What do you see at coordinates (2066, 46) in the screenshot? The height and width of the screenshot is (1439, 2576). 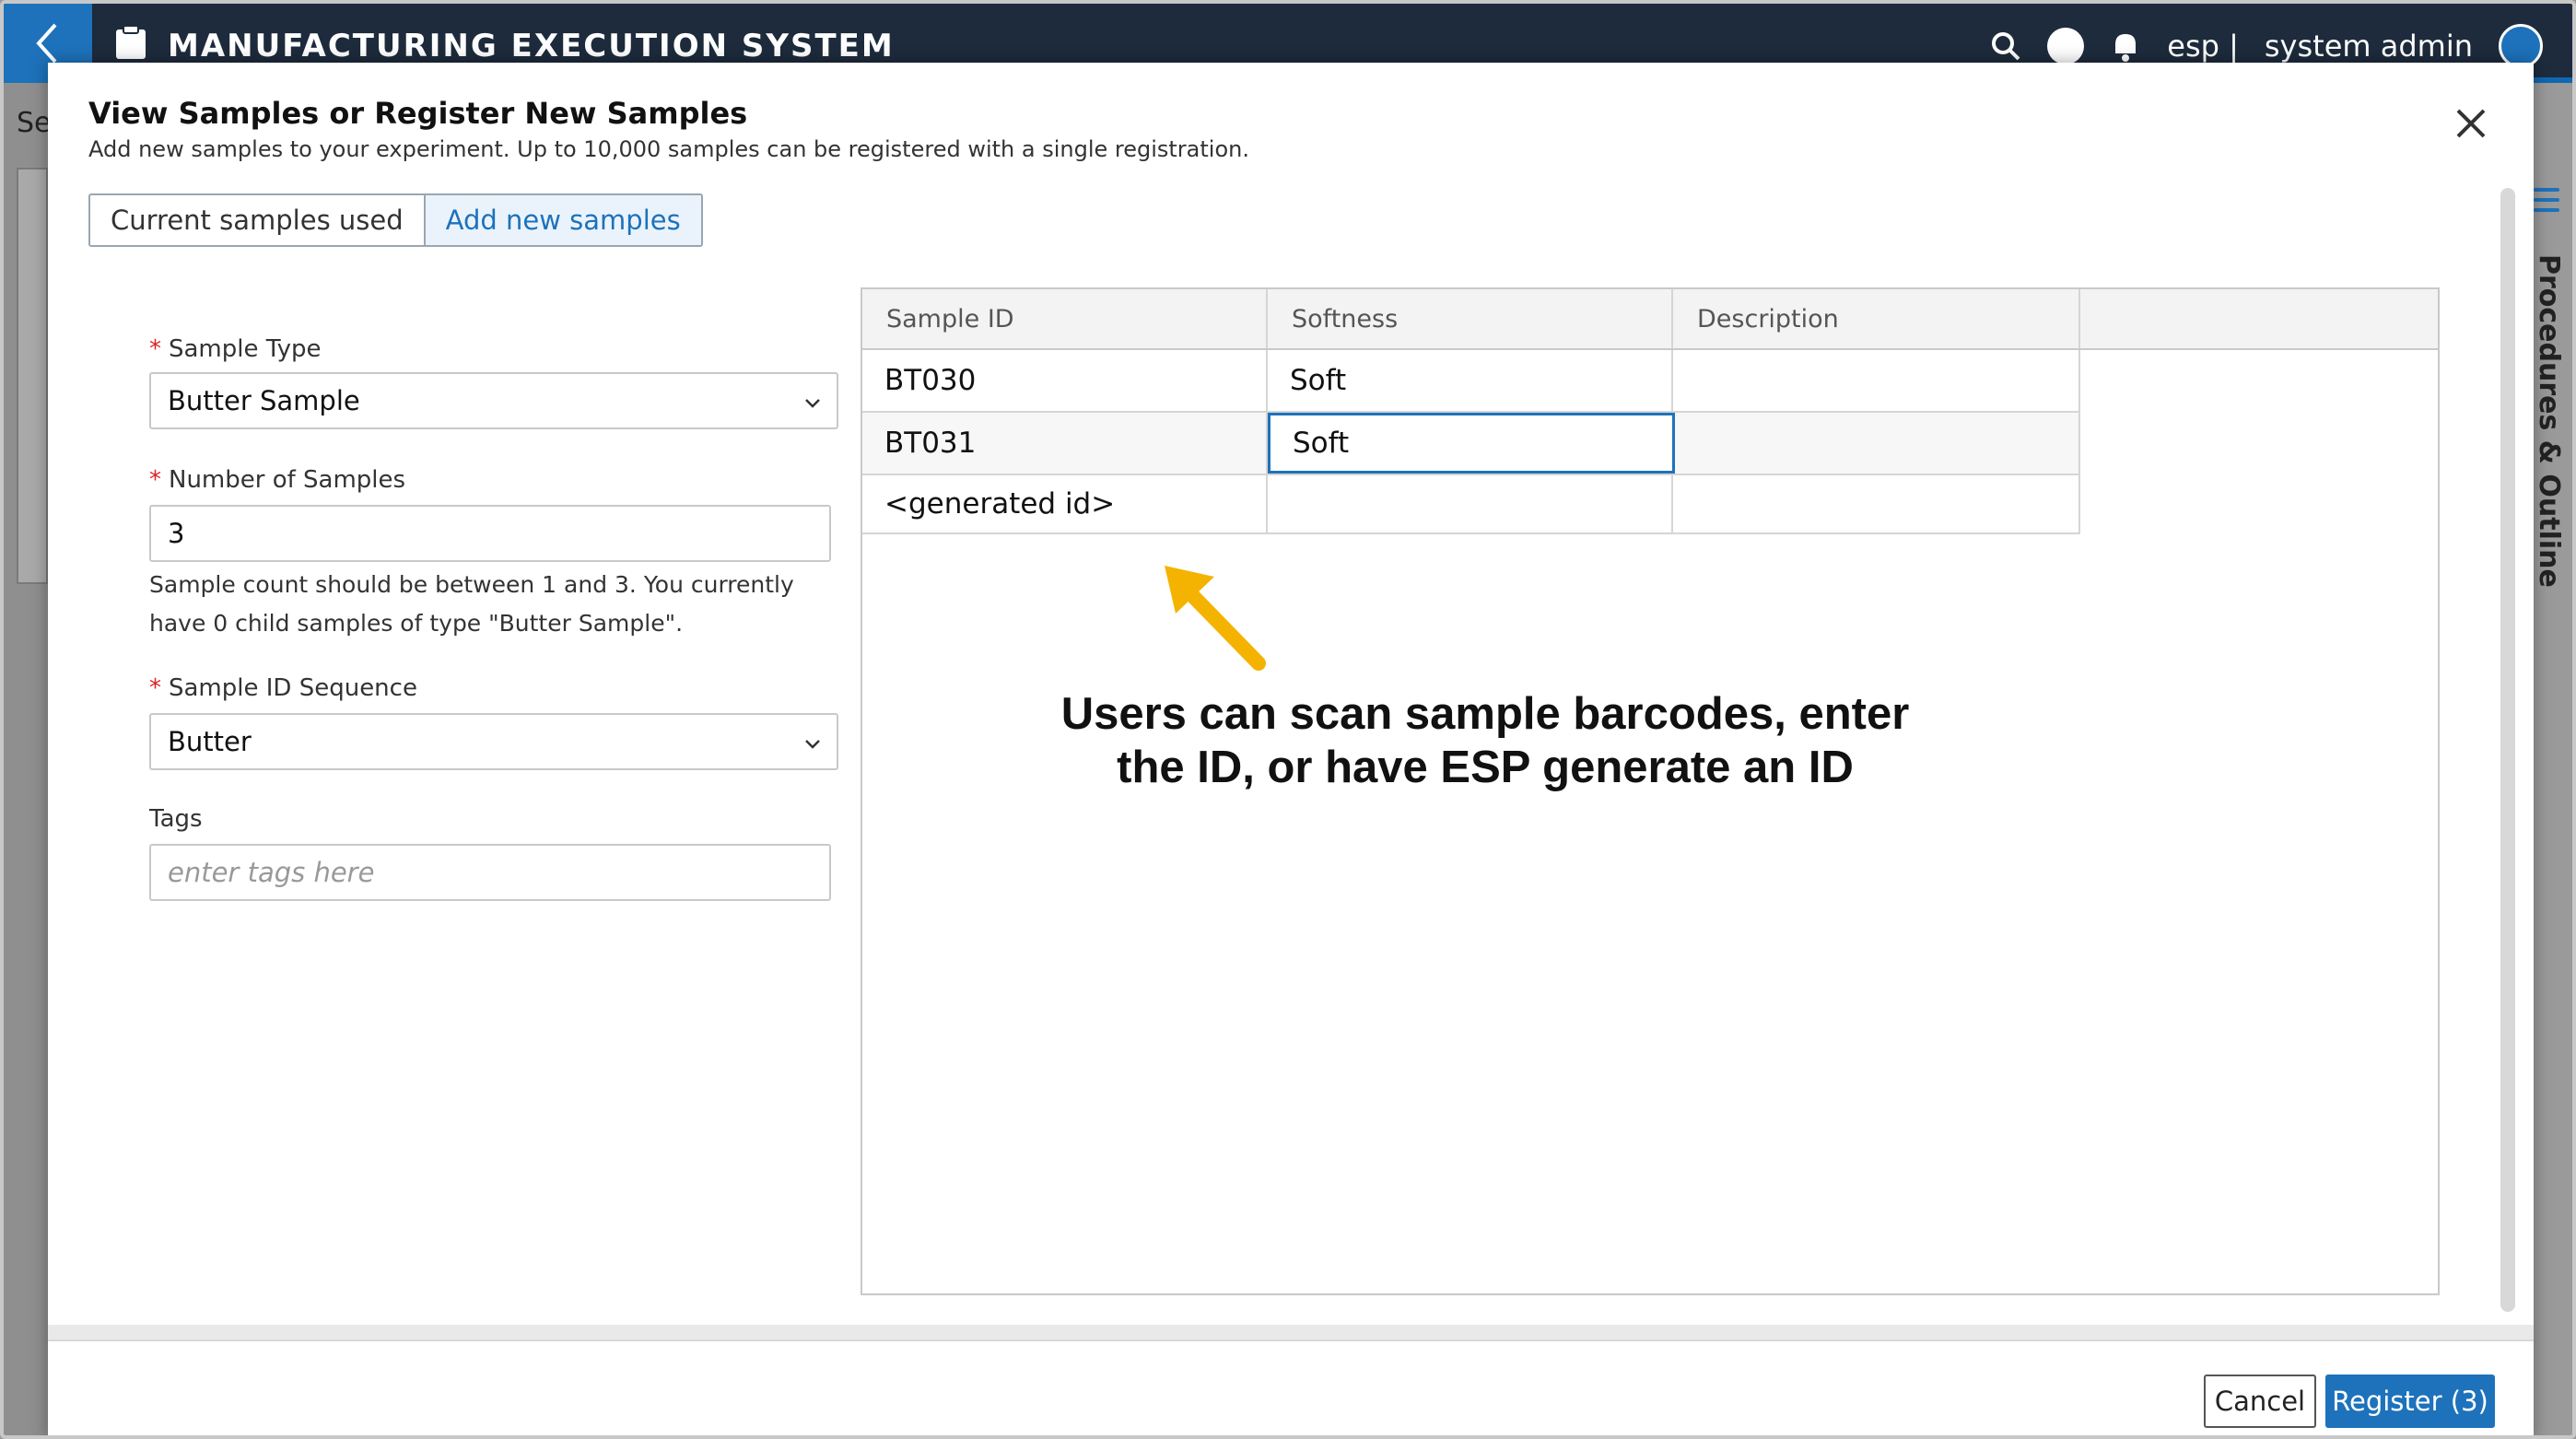 I see `help-icon` at bounding box center [2066, 46].